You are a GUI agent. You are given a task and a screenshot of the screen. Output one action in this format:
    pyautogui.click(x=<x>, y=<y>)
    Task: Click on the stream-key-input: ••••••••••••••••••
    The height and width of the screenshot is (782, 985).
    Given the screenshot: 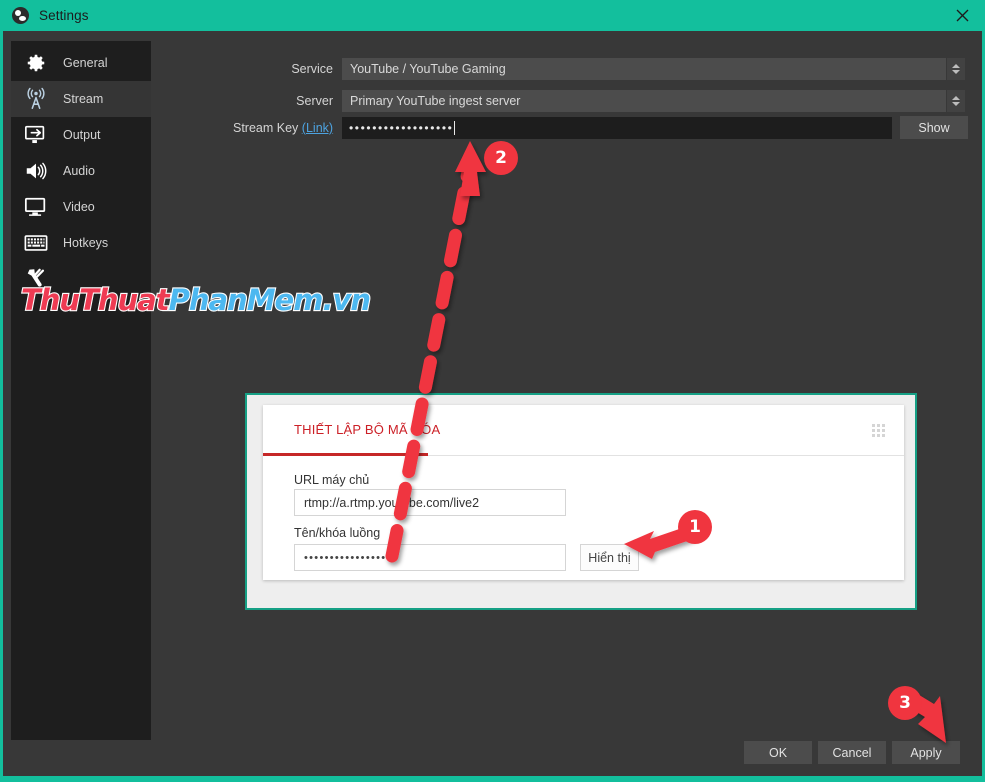 What is the action you would take?
    pyautogui.click(x=617, y=127)
    